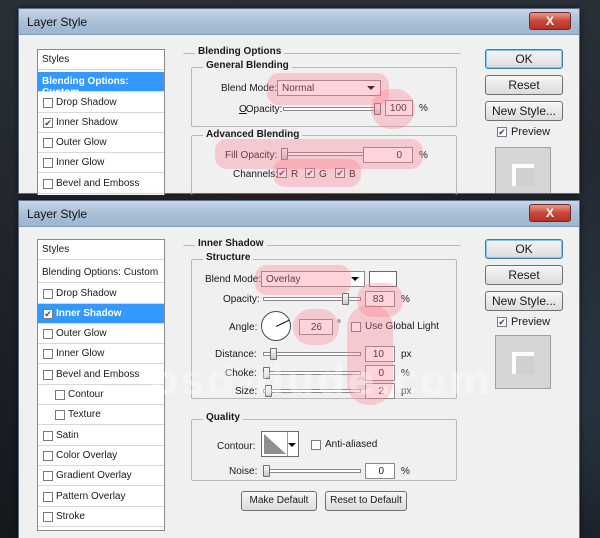  I want to click on distance-unit: px, so click(406, 354).